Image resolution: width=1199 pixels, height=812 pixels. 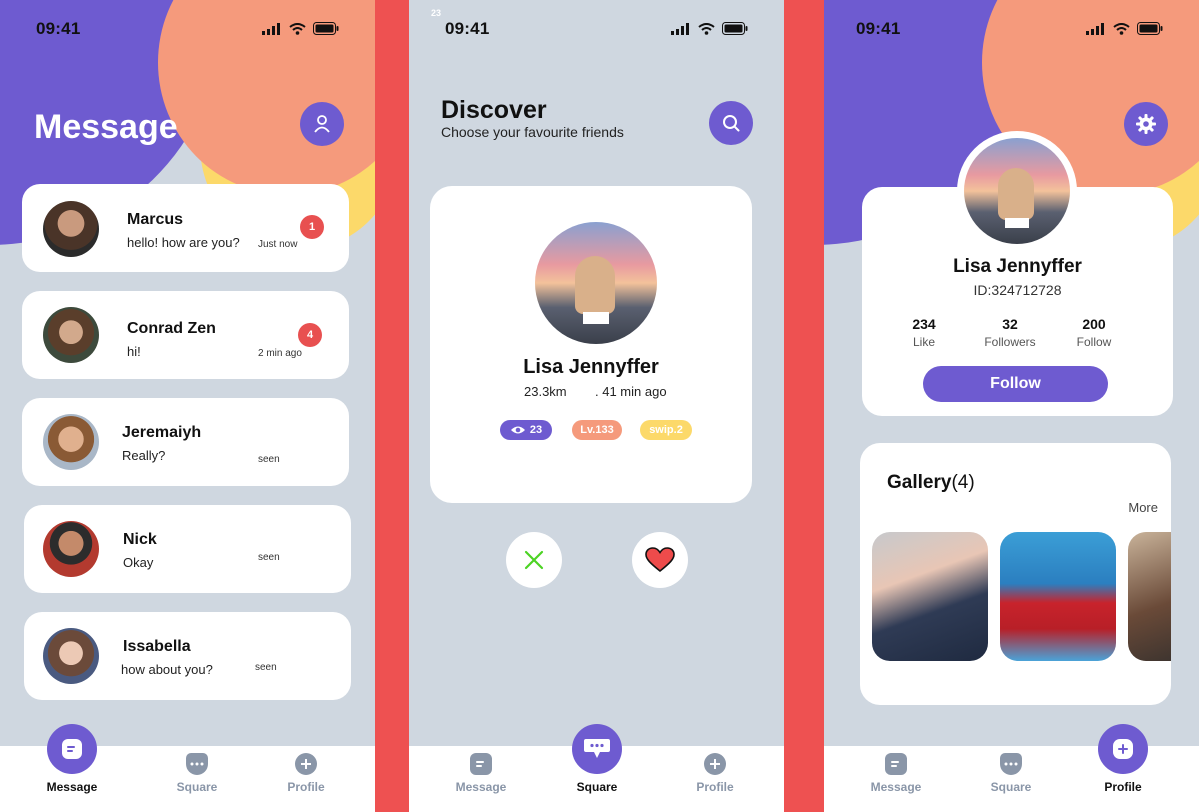 I want to click on contact-name: Marcus, so click(x=155, y=219).